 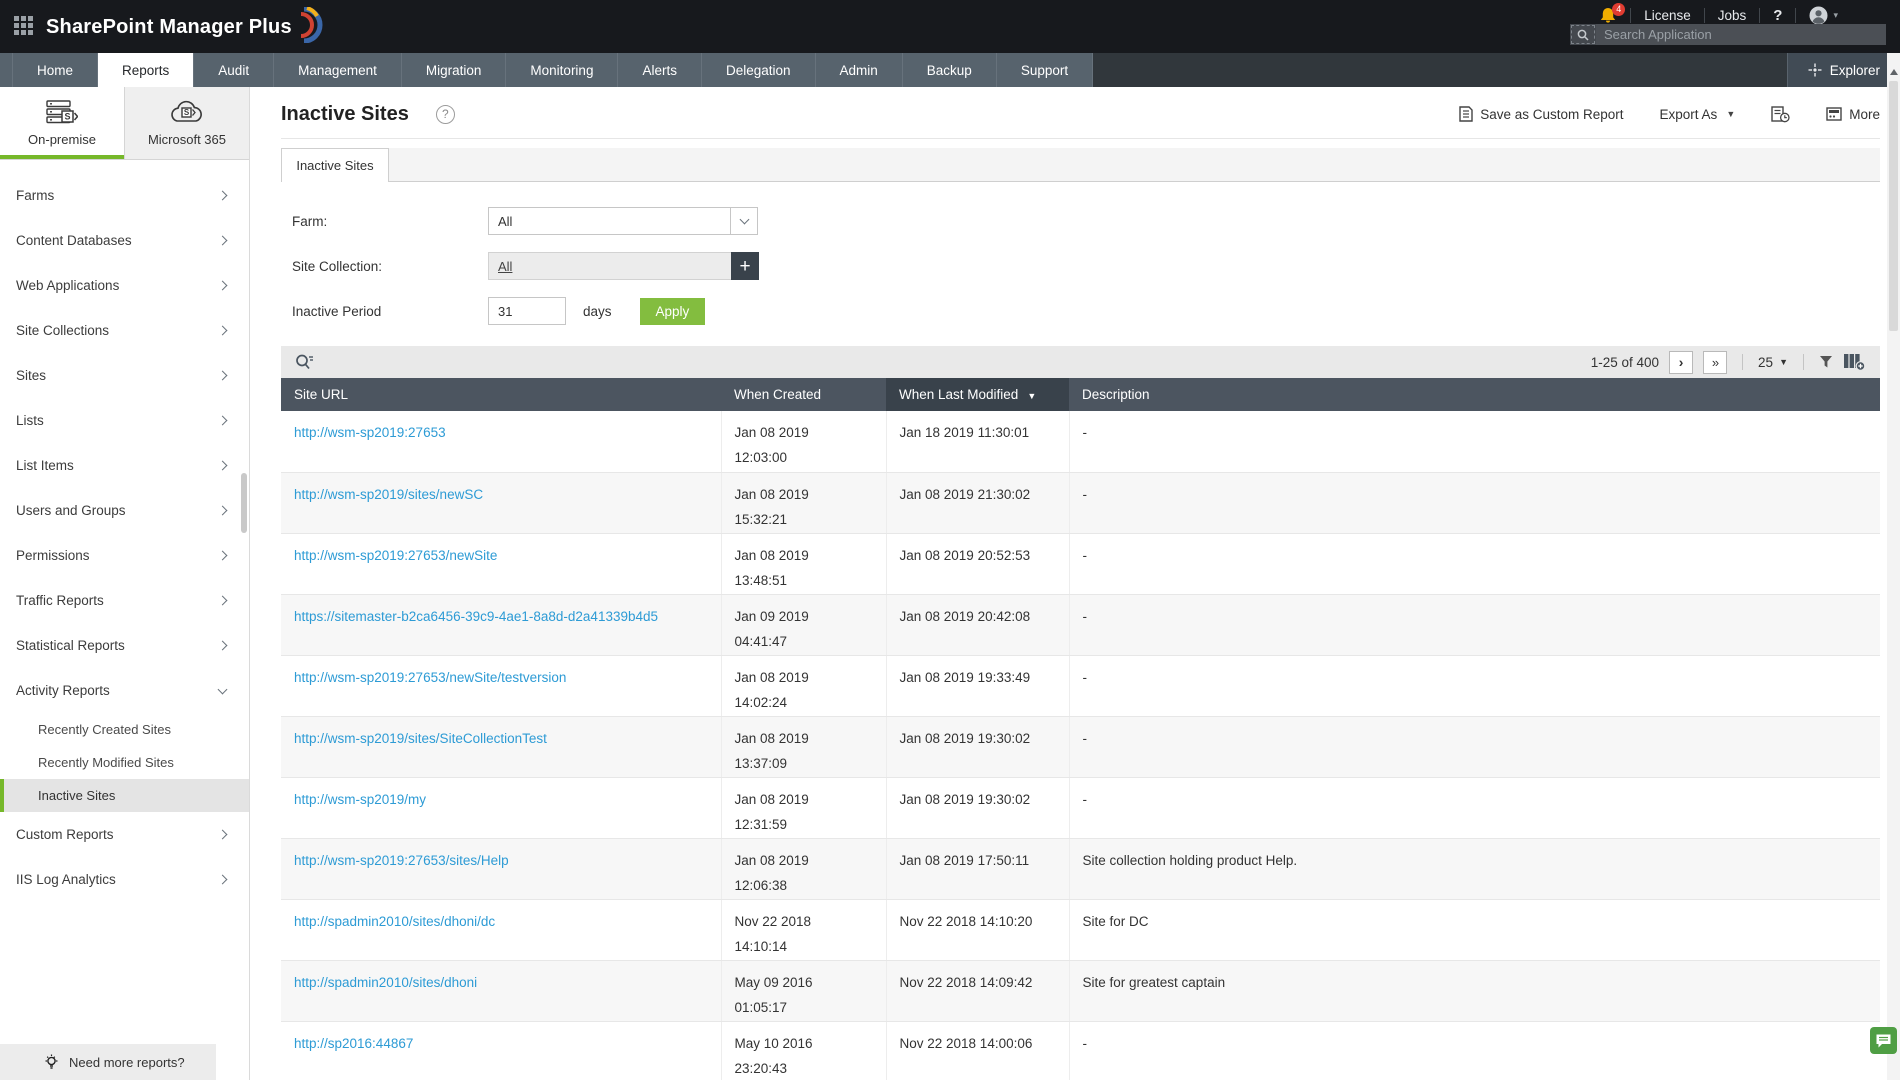 I want to click on next-page-button: ›, so click(x=1681, y=362).